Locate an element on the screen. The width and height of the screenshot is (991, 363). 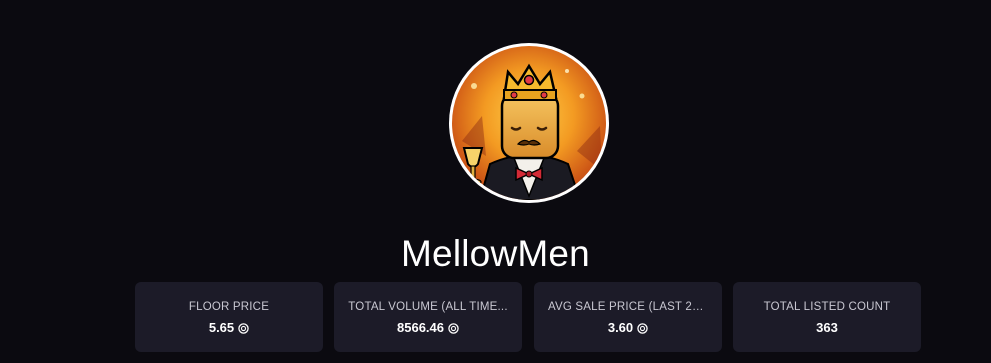
stat-value: 5.65 is located at coordinates (221, 327).